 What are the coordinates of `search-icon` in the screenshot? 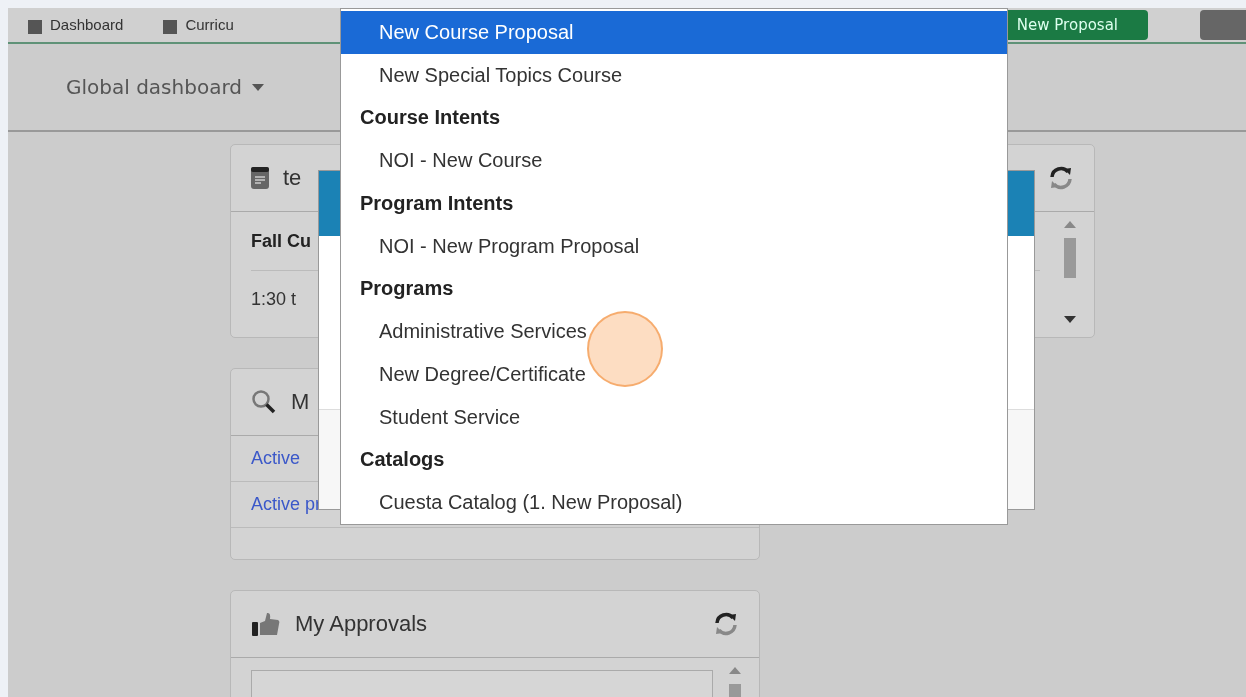 It's located at (264, 402).